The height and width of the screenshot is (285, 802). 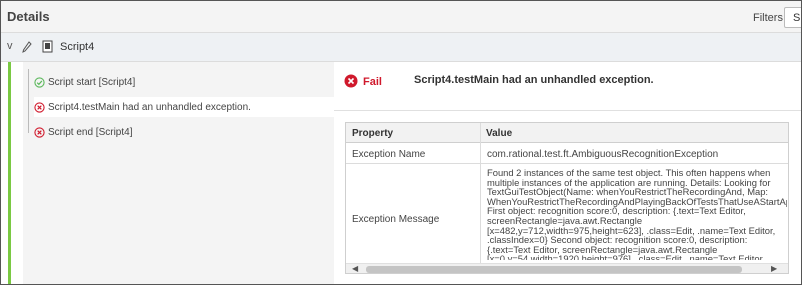 I want to click on property-exception-message: Exception Message, so click(x=396, y=219).